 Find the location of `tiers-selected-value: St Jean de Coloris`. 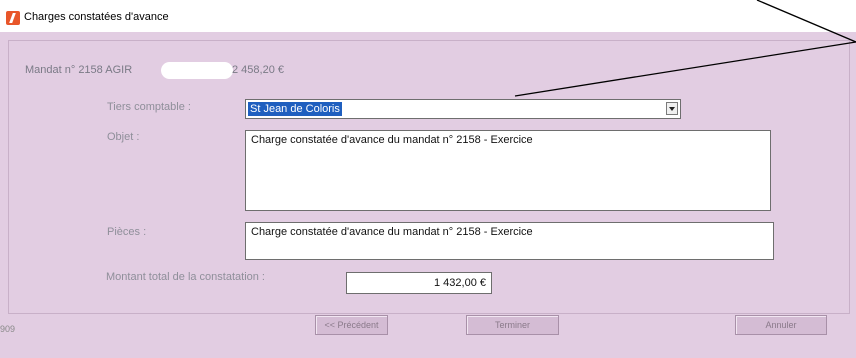

tiers-selected-value: St Jean de Coloris is located at coordinates (295, 109).